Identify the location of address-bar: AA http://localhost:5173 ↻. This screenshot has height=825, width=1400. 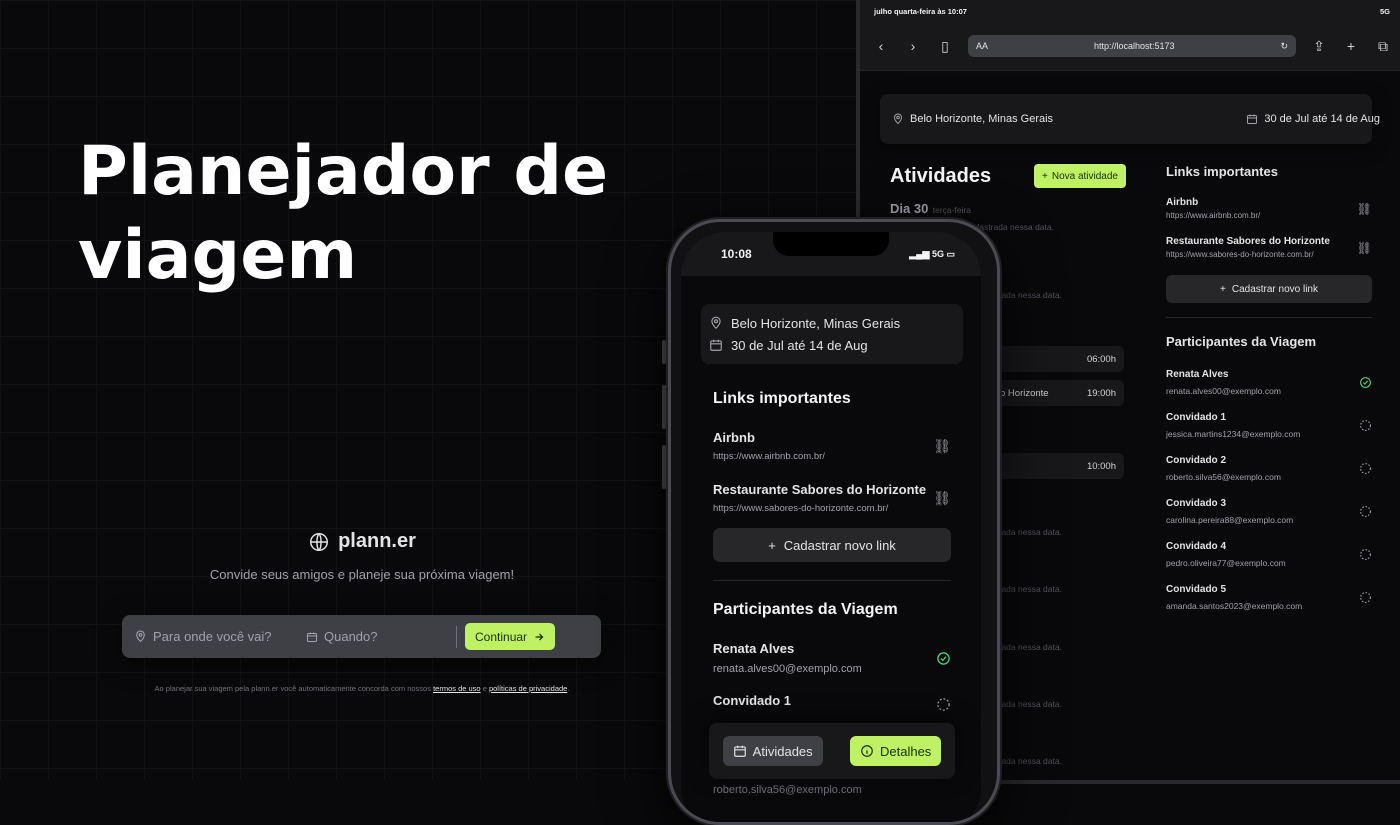
(1132, 46).